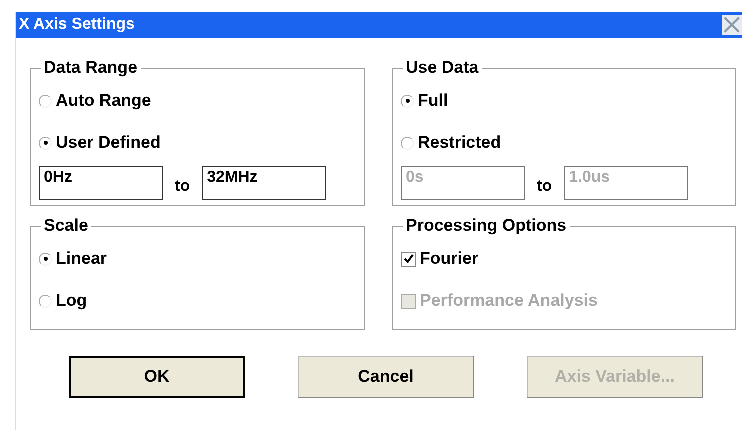 Image resolution: width=742 pixels, height=430 pixels. Describe the element at coordinates (732, 25) in the screenshot. I see `close-icon` at that location.